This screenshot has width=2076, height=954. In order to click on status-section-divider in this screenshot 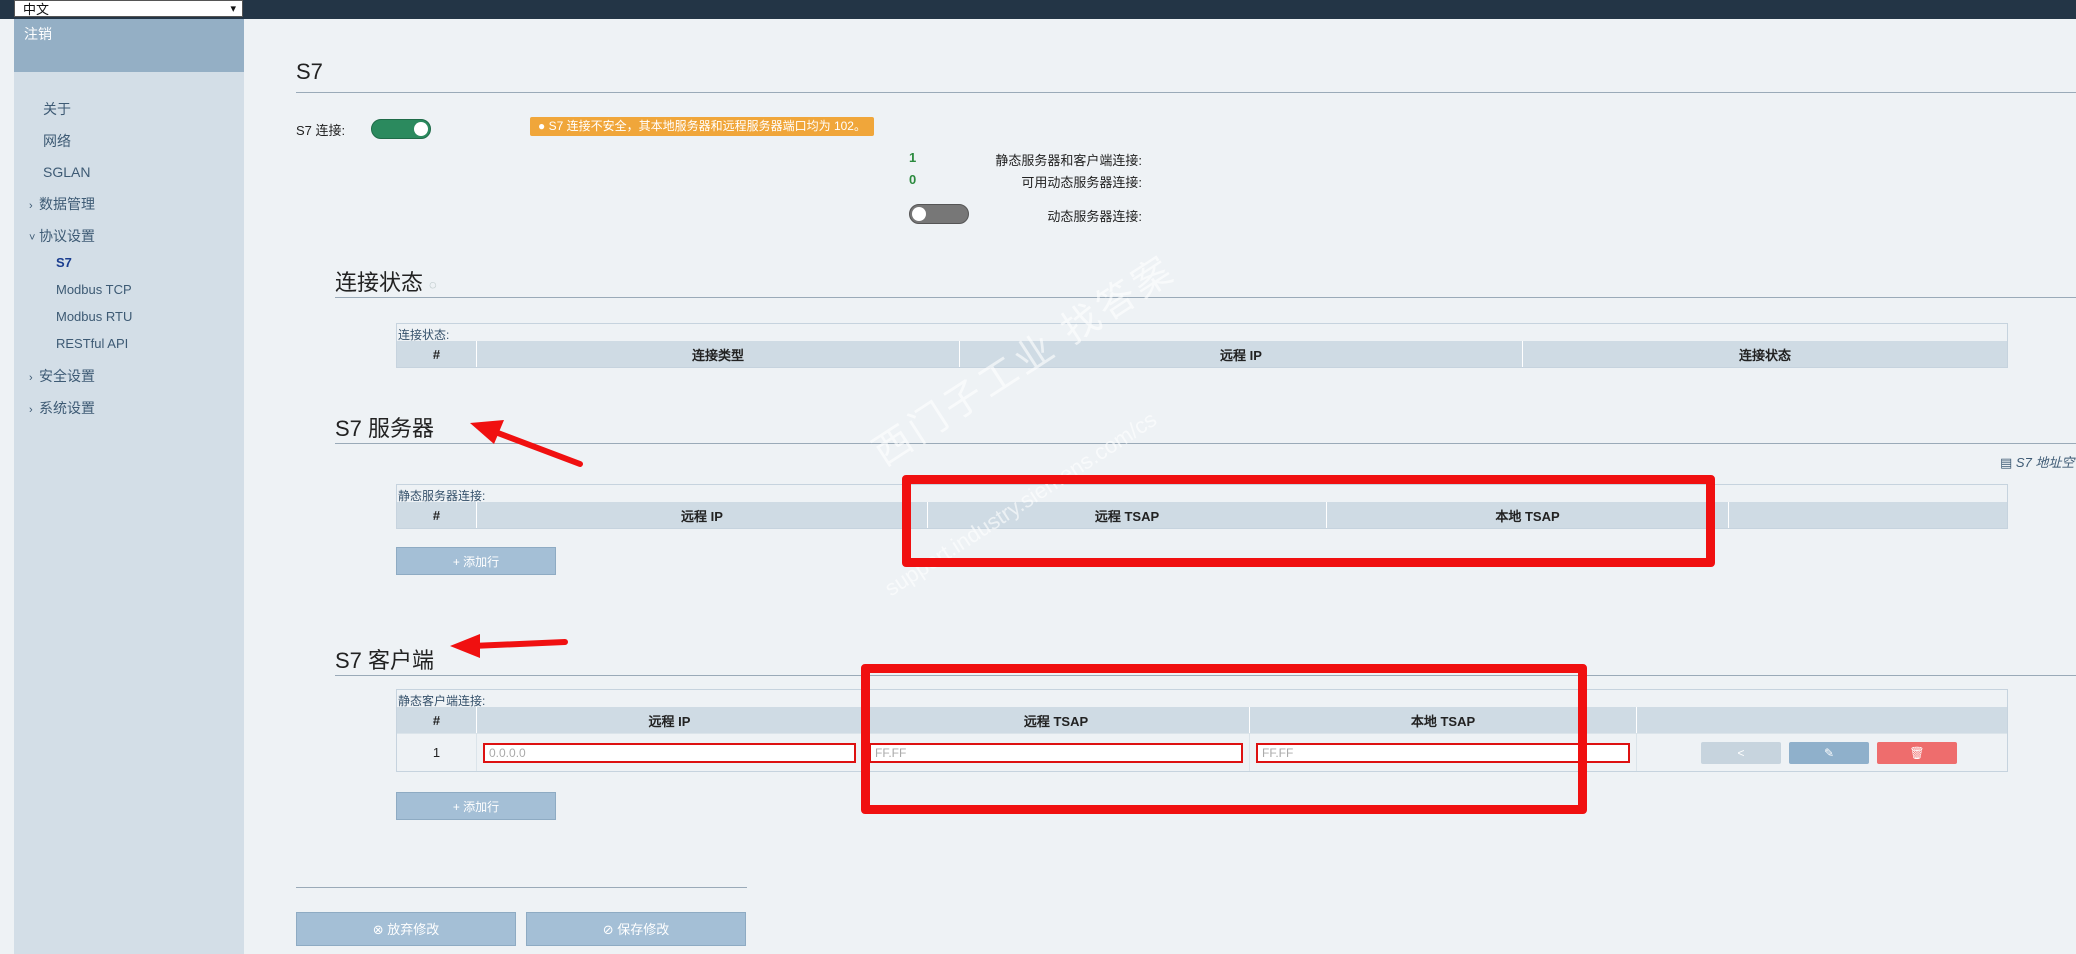, I will do `click(1205, 297)`.